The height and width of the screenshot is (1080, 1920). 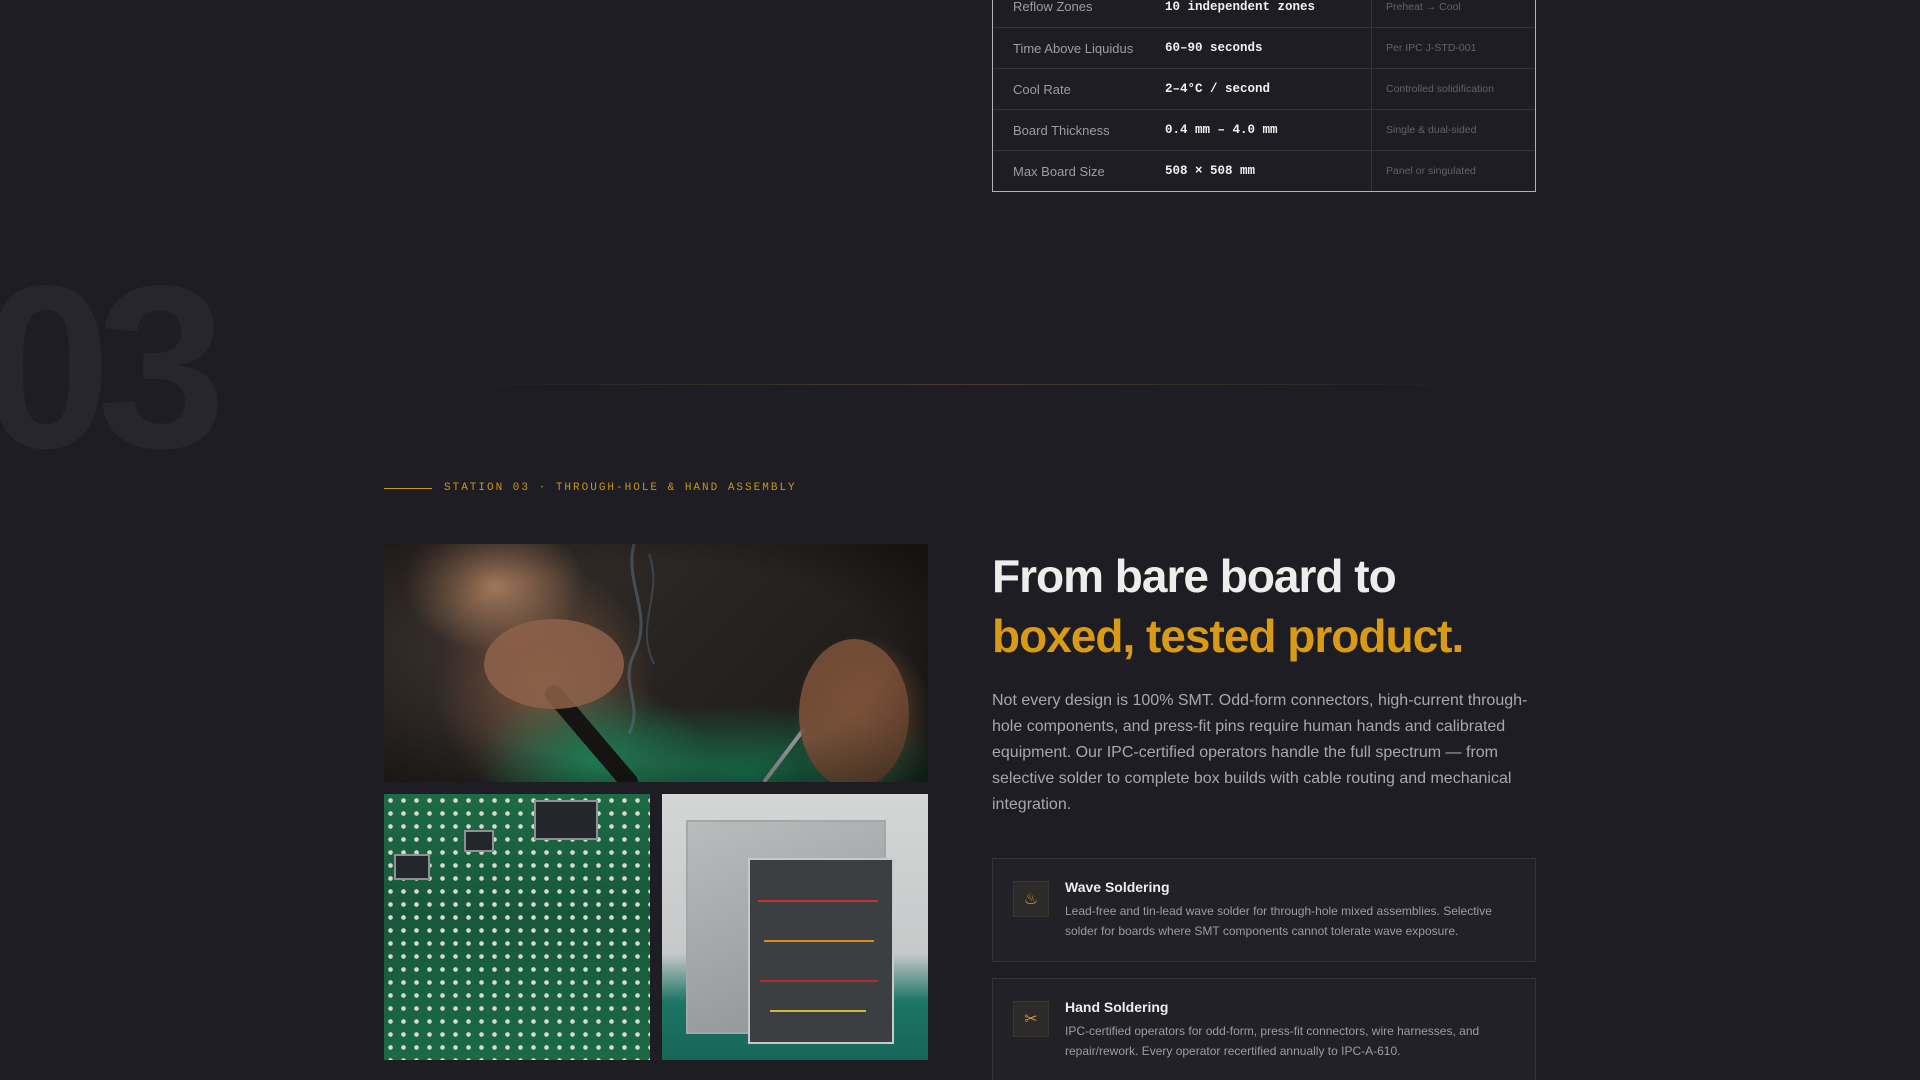 I want to click on headline-line-2: boxed, tested product., so click(x=1228, y=636).